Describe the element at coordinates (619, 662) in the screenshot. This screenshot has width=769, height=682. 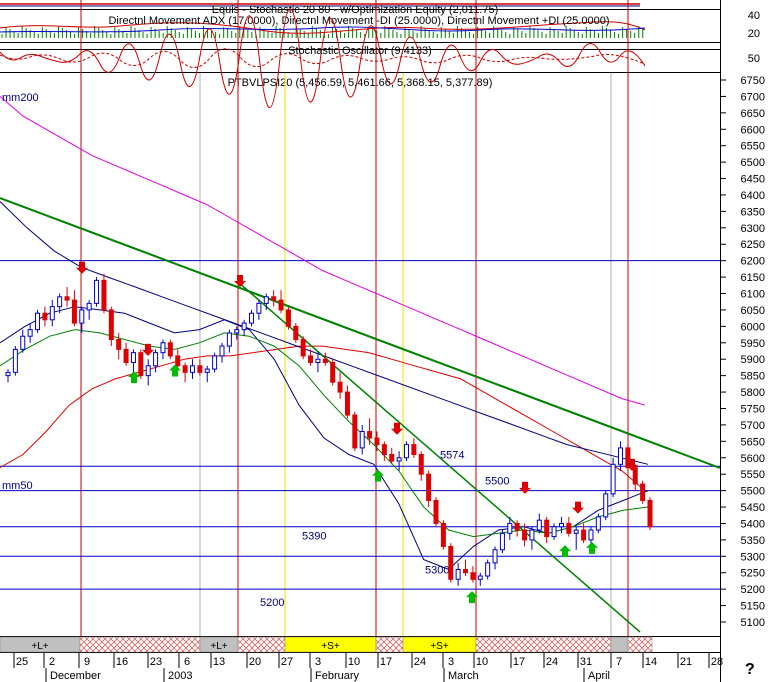
I see `x-tick-label: 7` at that location.